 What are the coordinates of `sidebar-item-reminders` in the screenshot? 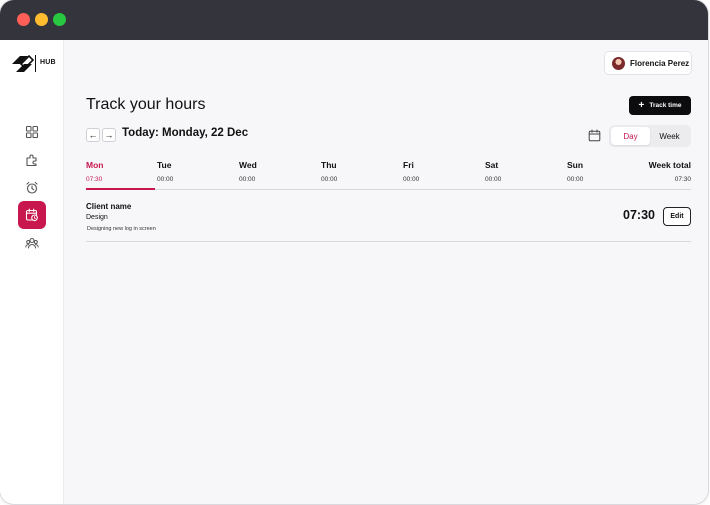 It's located at (32, 188).